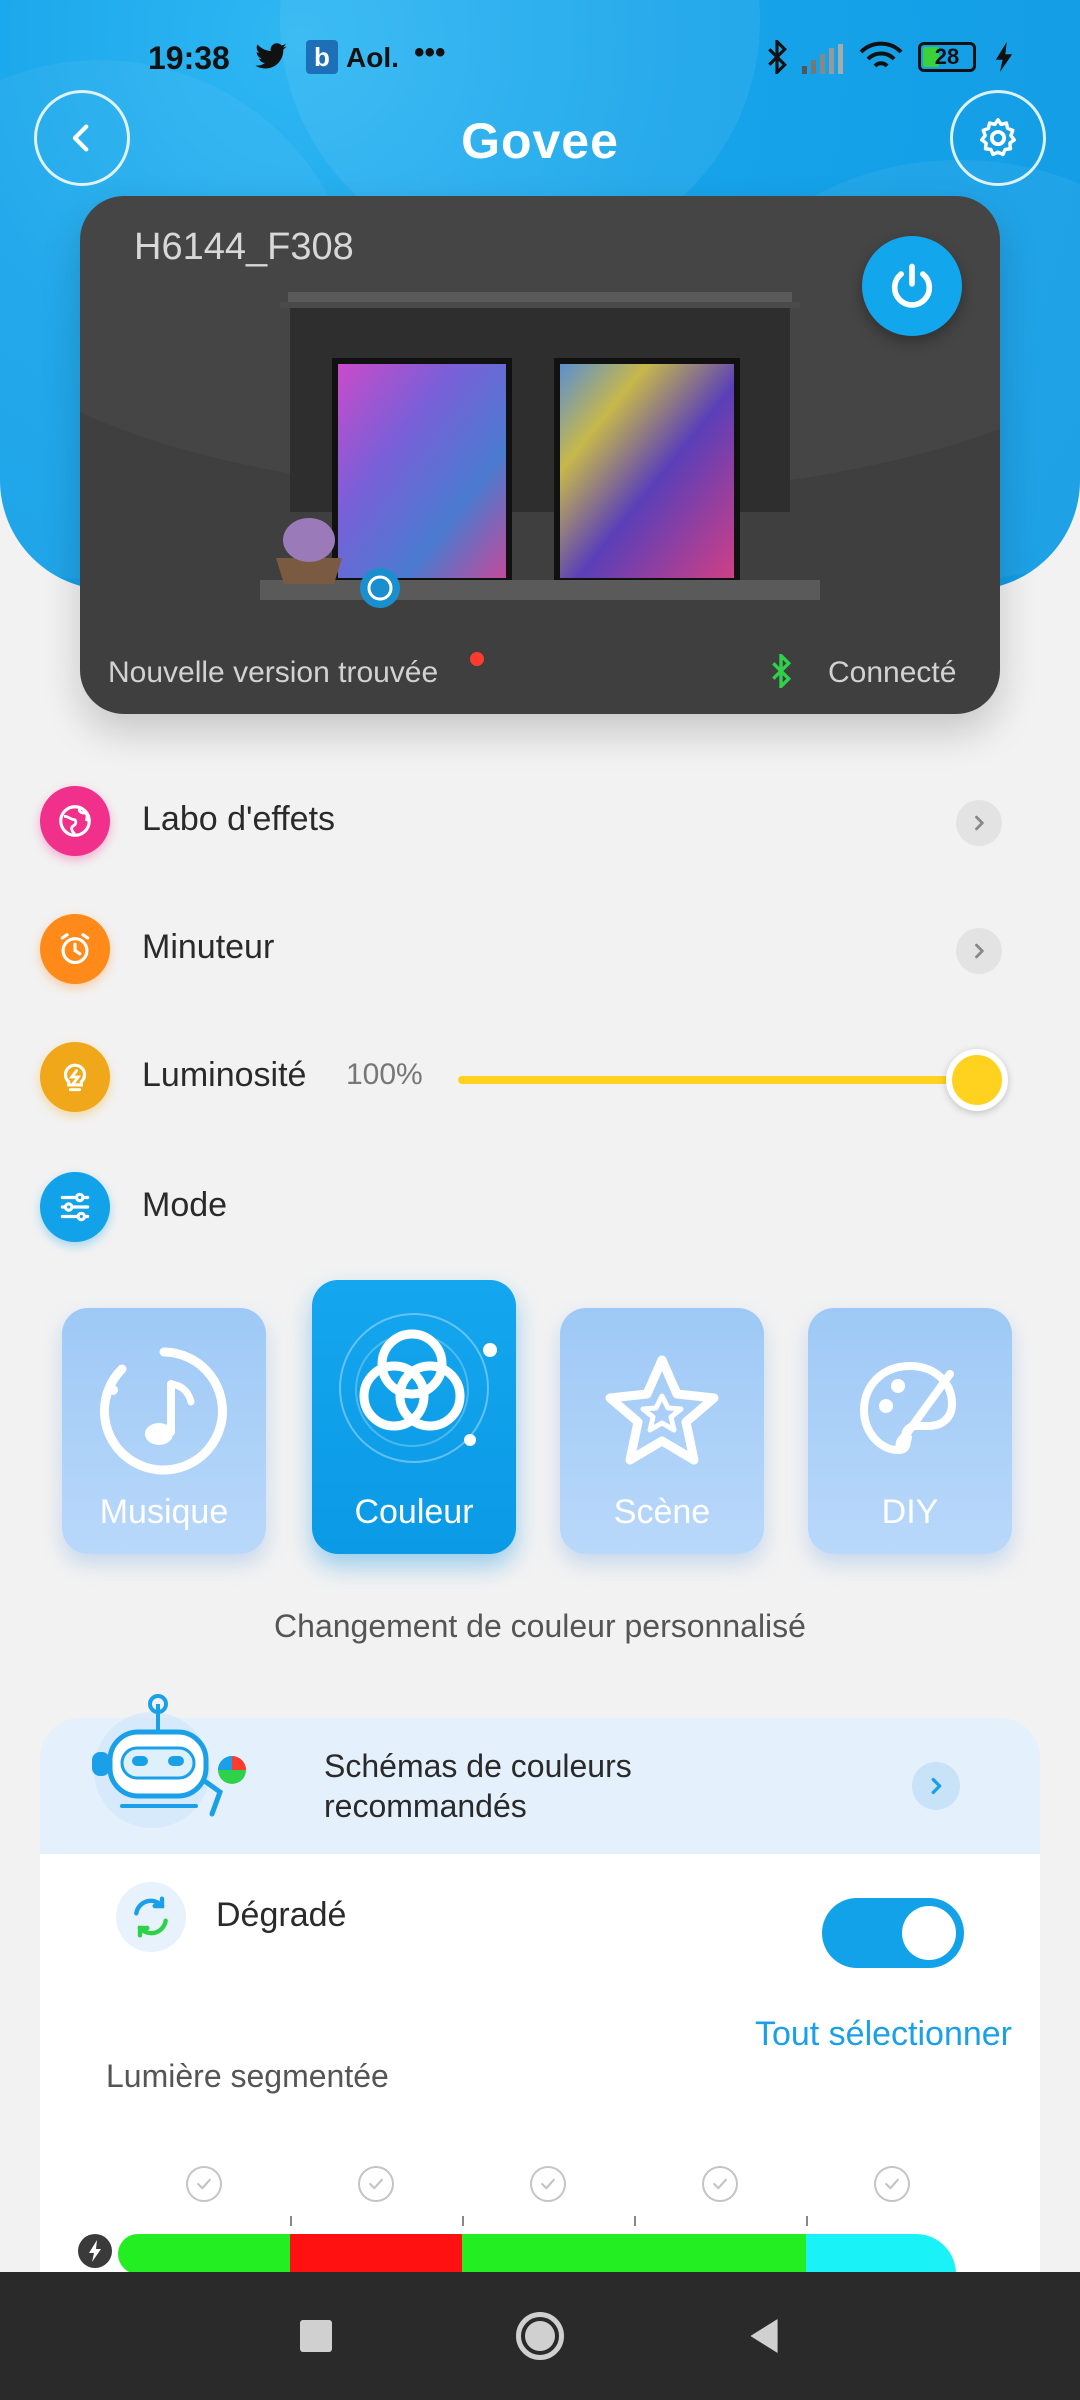 This screenshot has width=1080, height=2400. I want to click on color-circles-icon, so click(414, 1391).